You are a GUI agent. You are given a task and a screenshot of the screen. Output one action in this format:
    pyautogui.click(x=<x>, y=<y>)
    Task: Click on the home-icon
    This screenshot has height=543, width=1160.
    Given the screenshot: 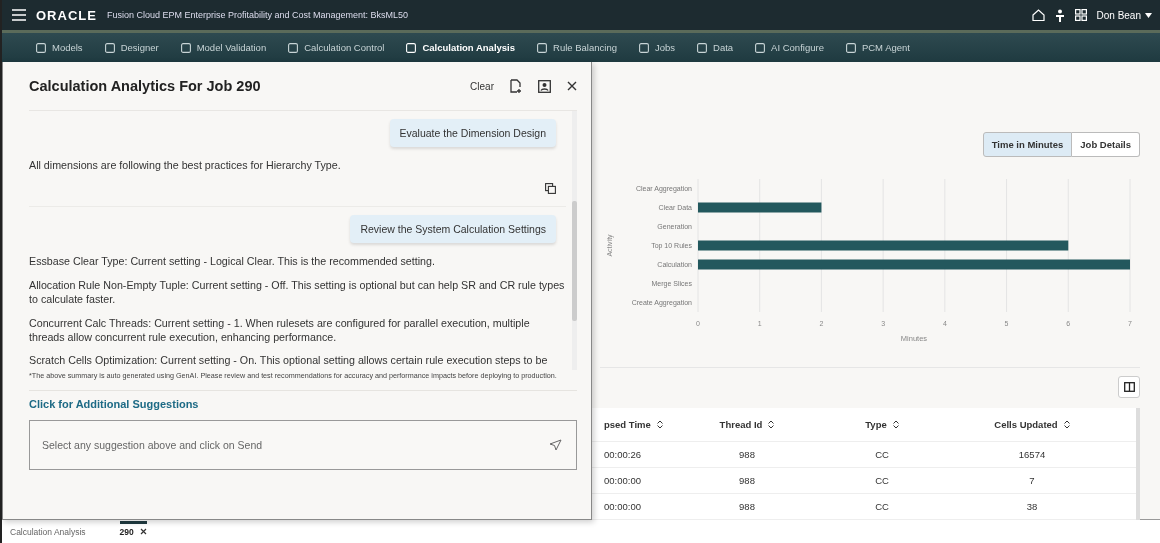 What is the action you would take?
    pyautogui.click(x=1038, y=15)
    